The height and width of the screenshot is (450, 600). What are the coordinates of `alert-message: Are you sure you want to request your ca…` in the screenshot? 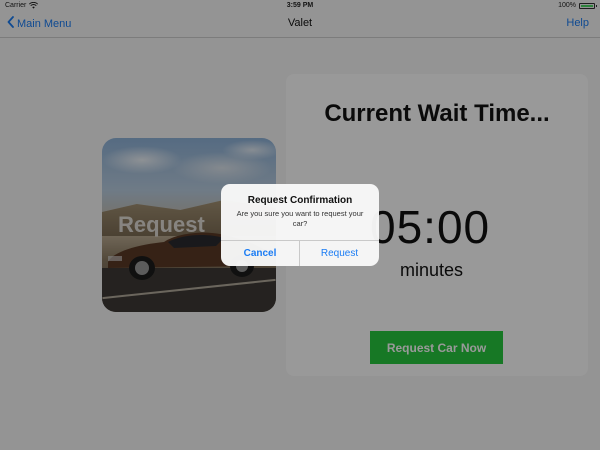 It's located at (300, 218).